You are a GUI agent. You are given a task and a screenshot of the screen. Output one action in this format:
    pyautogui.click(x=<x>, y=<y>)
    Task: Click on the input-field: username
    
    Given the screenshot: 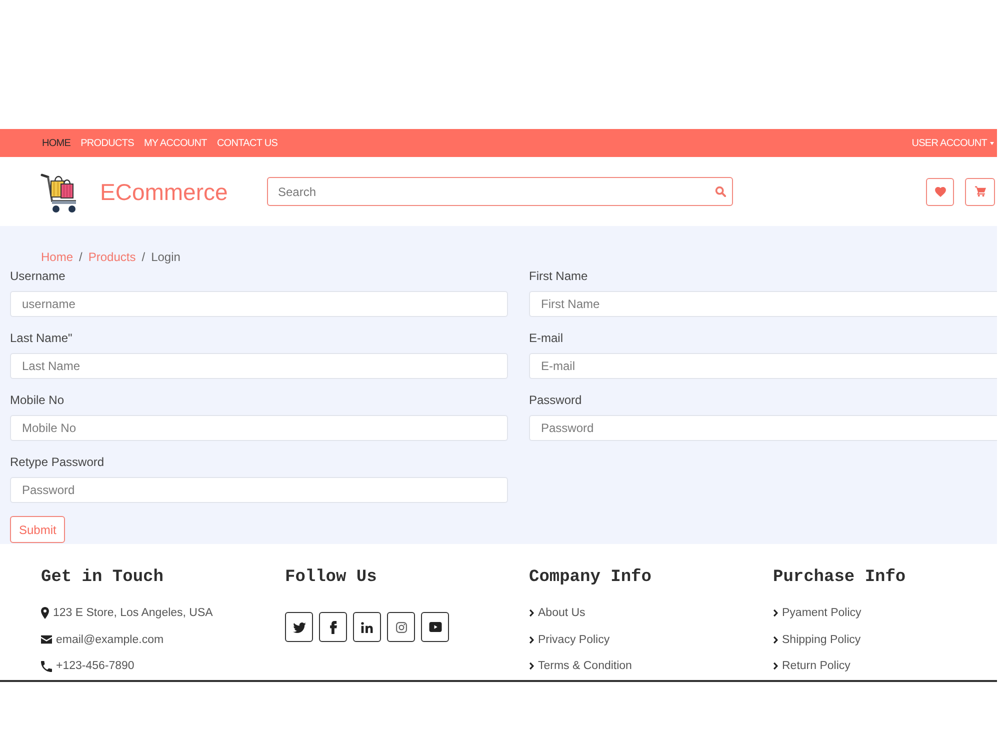 What is the action you would take?
    pyautogui.click(x=259, y=304)
    